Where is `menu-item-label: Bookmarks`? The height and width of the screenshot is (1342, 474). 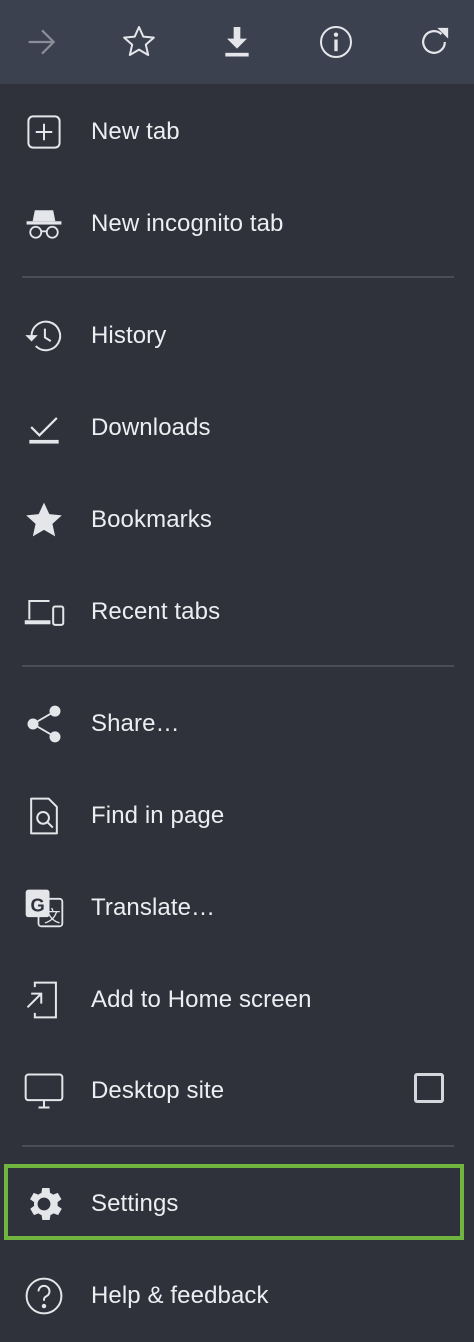 menu-item-label: Bookmarks is located at coordinates (151, 519).